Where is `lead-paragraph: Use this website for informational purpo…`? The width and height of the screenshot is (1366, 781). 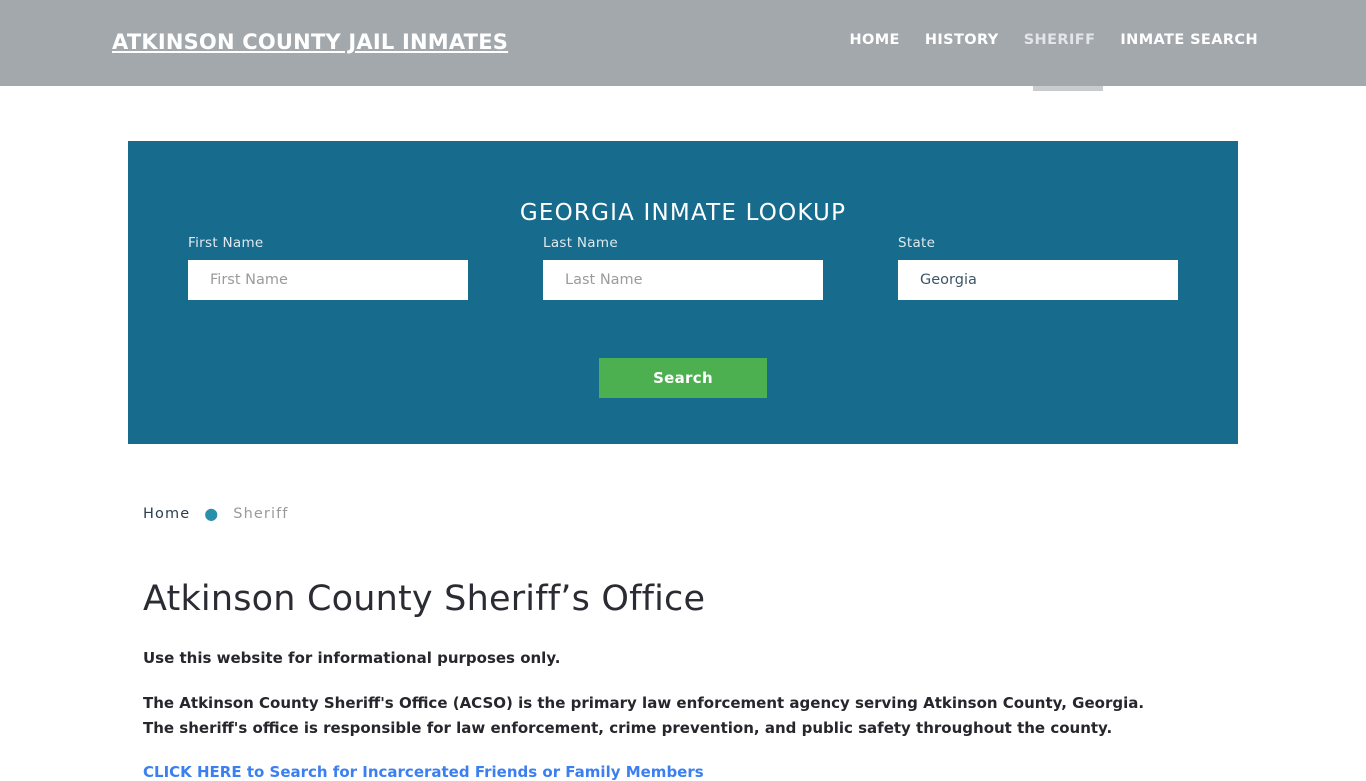
lead-paragraph: Use this website for informational purpo… is located at coordinates (352, 657).